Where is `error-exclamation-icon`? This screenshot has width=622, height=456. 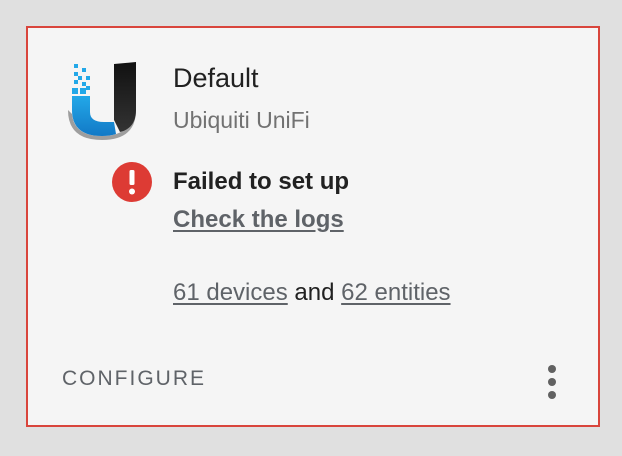
error-exclamation-icon is located at coordinates (132, 182).